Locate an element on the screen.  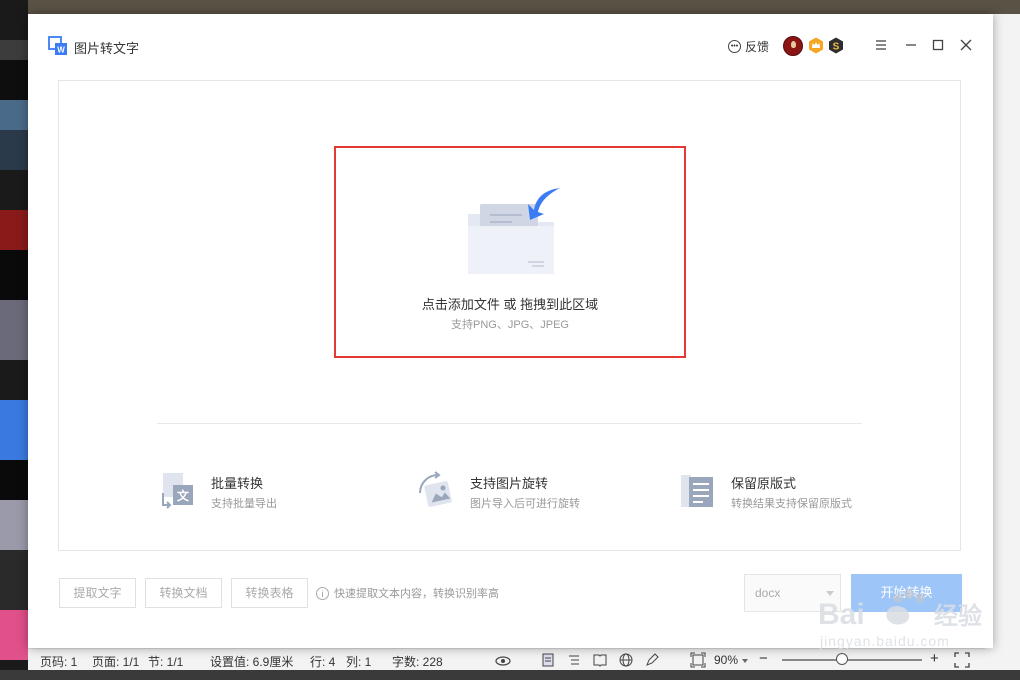
convert-table-button: 转换表格 is located at coordinates (269, 593).